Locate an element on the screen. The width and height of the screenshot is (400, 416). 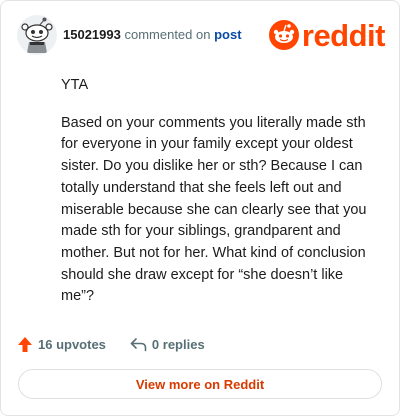
replies-stat: 0 replies is located at coordinates (167, 344).